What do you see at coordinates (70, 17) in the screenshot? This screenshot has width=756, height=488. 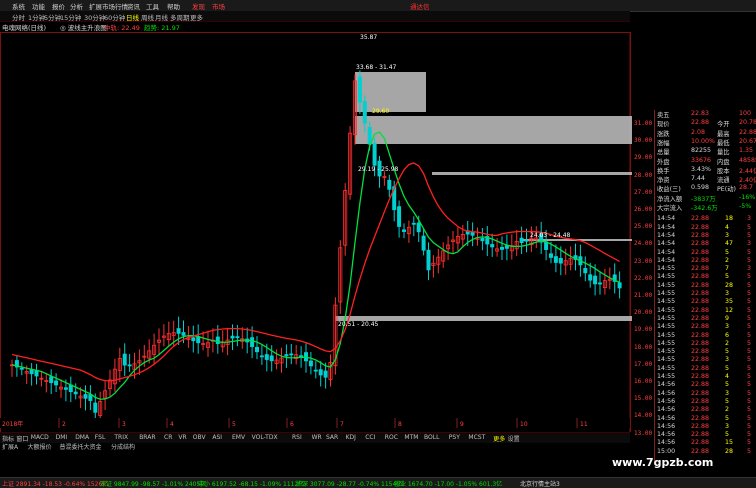 I see `period-tab: 15分钟` at bounding box center [70, 17].